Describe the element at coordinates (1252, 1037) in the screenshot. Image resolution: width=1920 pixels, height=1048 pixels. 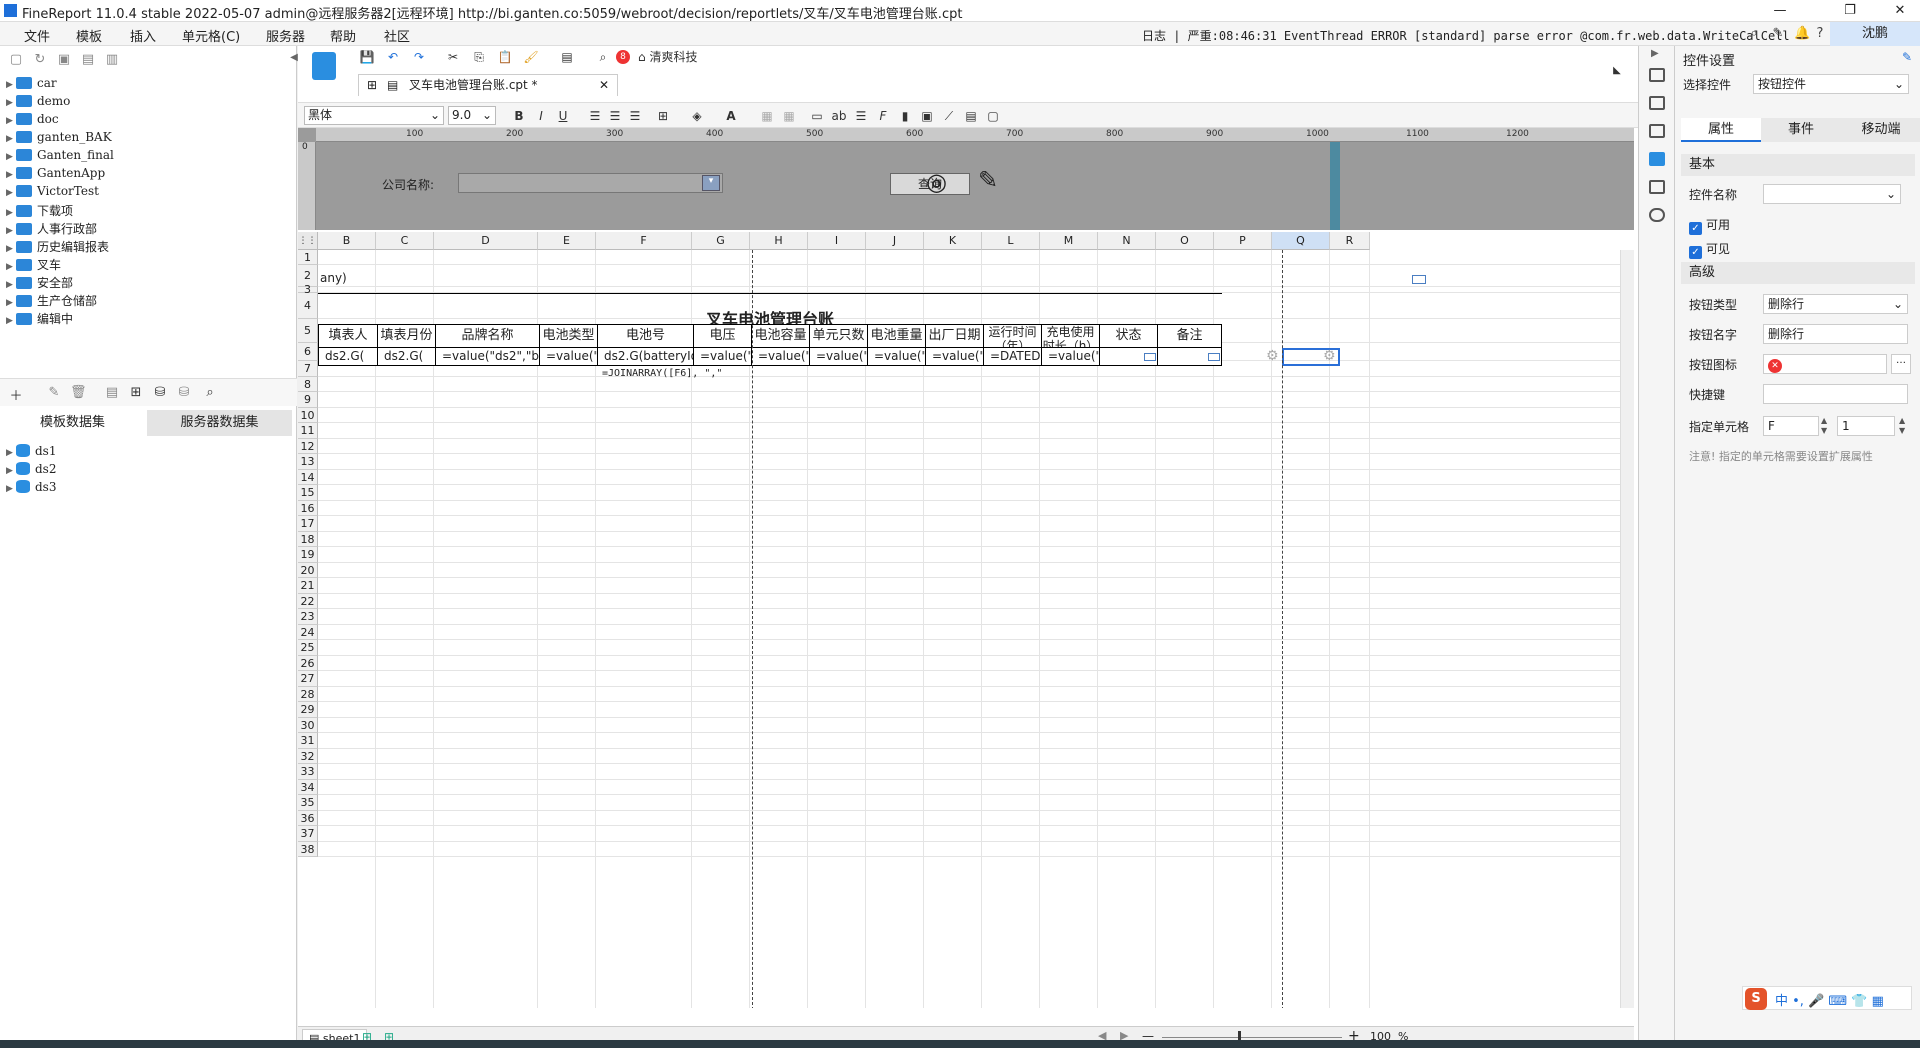
I see `zoom-slider` at that location.